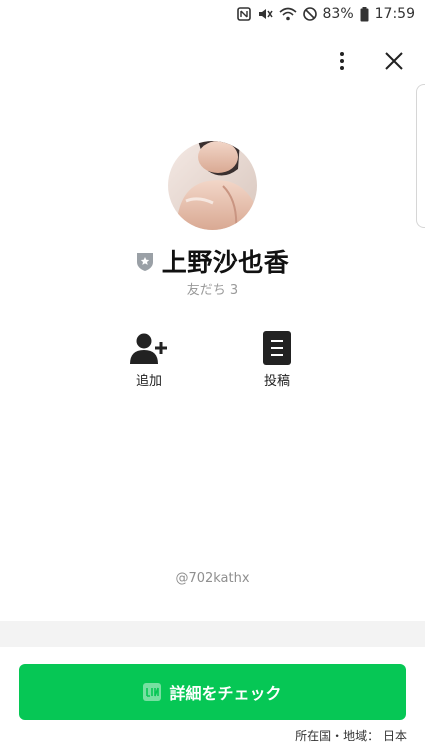 The height and width of the screenshot is (756, 425). I want to click on check-details-label: 詳細をチェック, so click(225, 693).